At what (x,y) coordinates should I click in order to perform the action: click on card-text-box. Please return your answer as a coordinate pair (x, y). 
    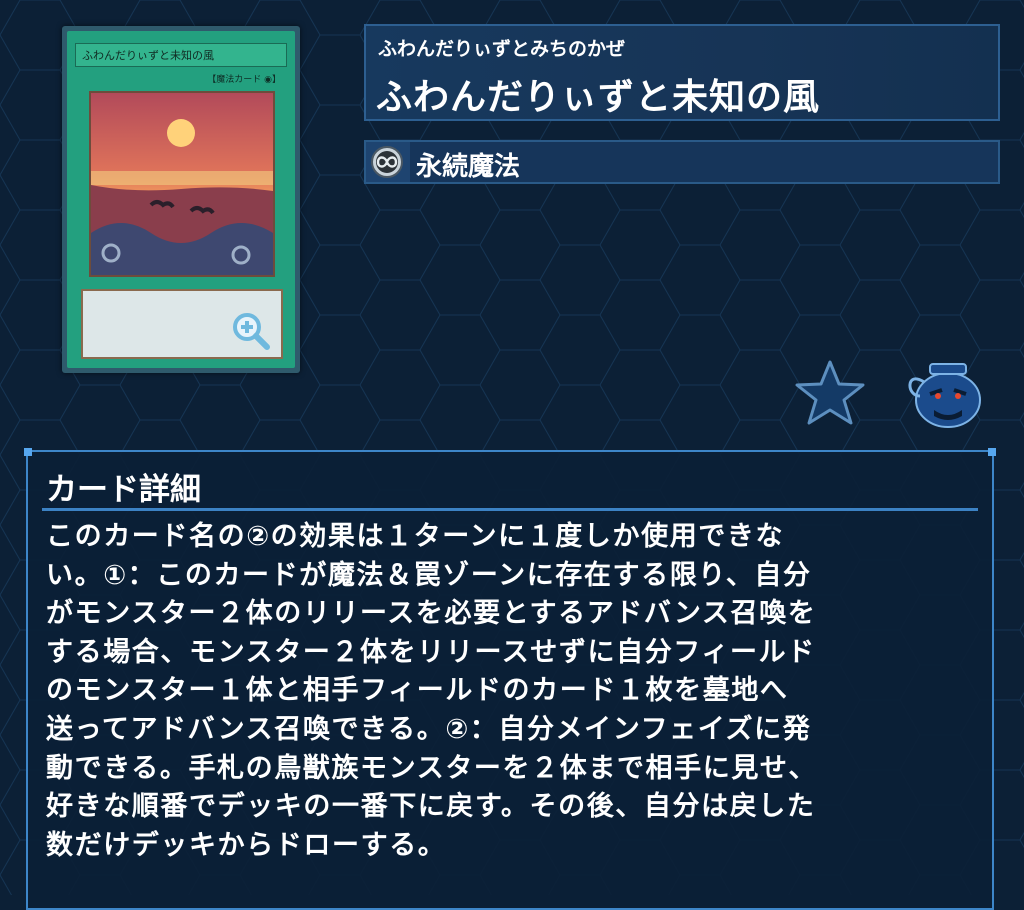
    Looking at the image, I should click on (182, 324).